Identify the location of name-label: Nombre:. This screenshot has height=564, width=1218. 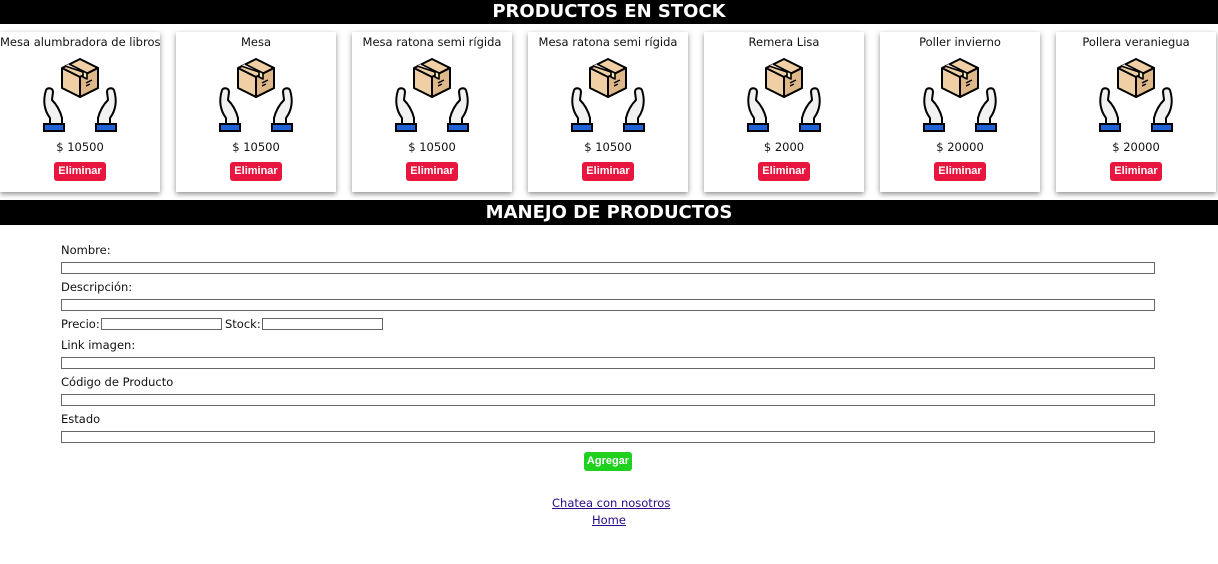
(86, 250).